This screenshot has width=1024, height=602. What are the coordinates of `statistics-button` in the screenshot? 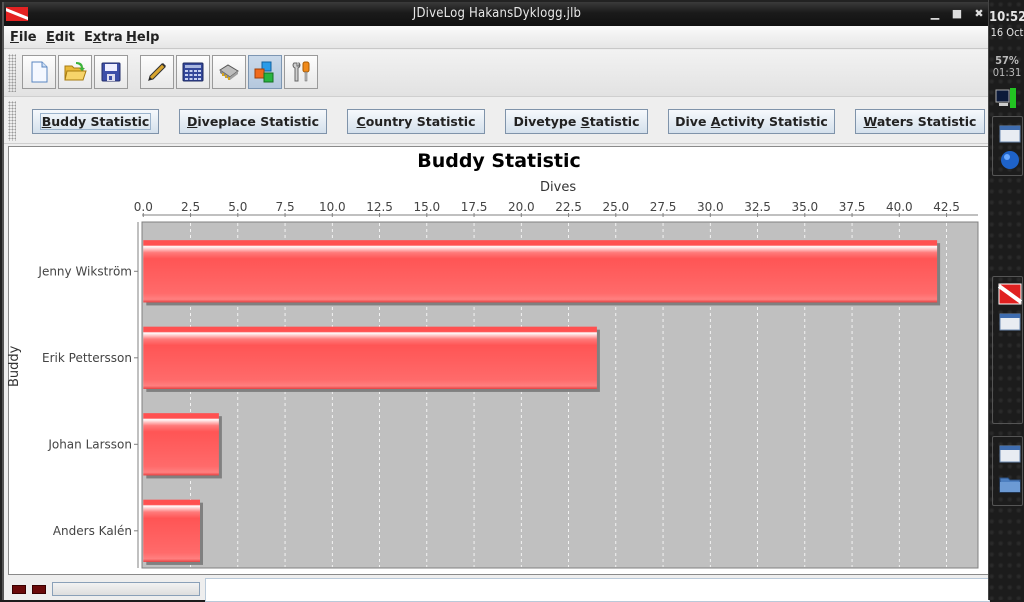 It's located at (265, 72).